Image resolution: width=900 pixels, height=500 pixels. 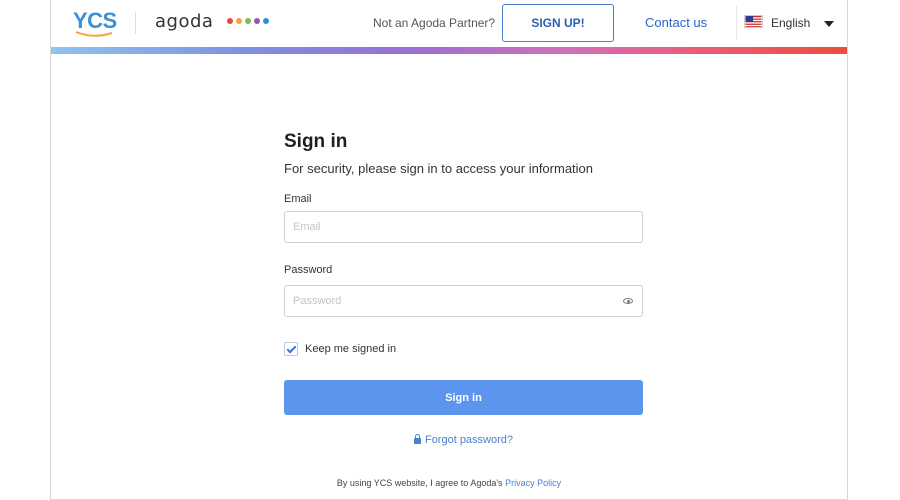 What do you see at coordinates (463, 397) in the screenshot?
I see `signin-button: Sign in` at bounding box center [463, 397].